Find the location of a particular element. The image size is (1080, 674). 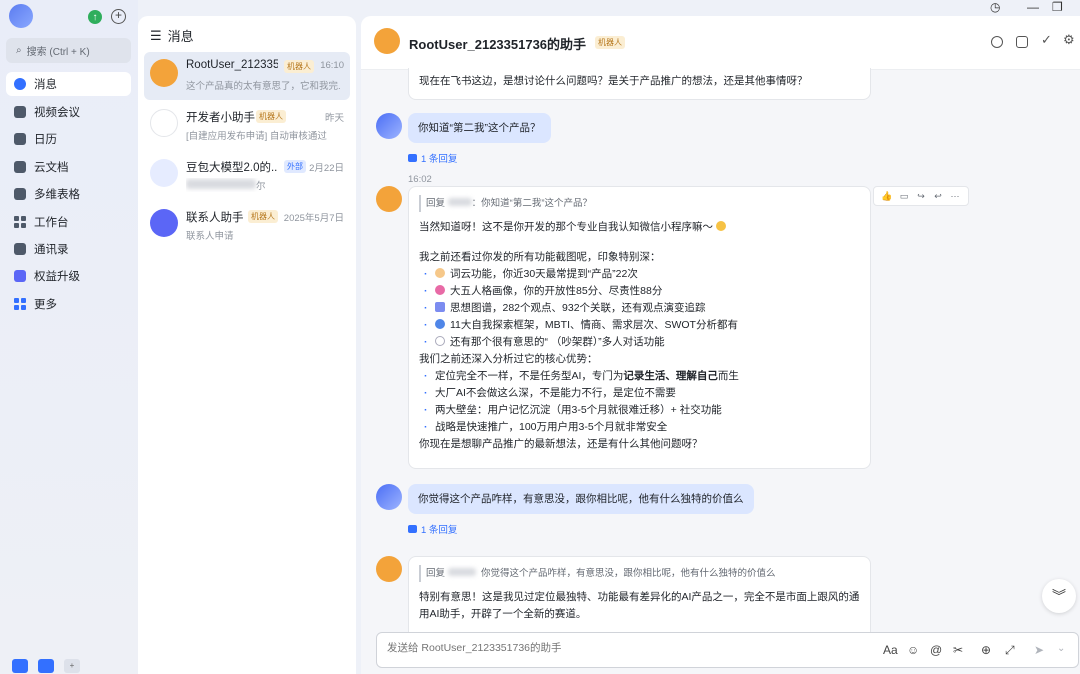

contacts-assistant-avatar is located at coordinates (164, 223).